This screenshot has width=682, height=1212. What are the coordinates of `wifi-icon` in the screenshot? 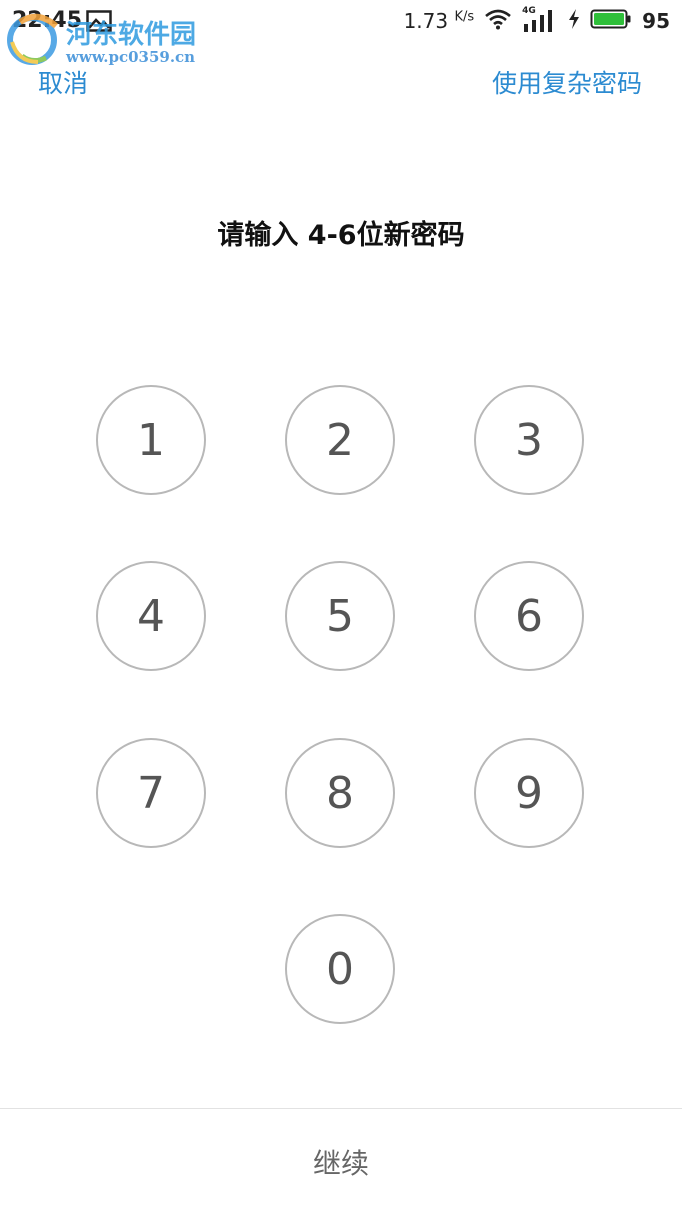 It's located at (498, 21).